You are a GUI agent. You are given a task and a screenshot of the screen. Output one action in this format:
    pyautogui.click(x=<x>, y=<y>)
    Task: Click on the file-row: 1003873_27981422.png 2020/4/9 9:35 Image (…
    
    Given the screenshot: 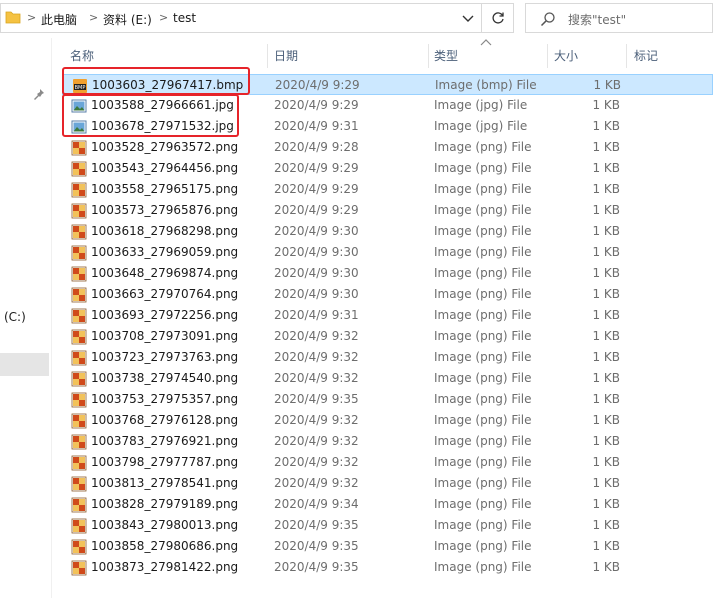 What is the action you would take?
    pyautogui.click(x=387, y=567)
    